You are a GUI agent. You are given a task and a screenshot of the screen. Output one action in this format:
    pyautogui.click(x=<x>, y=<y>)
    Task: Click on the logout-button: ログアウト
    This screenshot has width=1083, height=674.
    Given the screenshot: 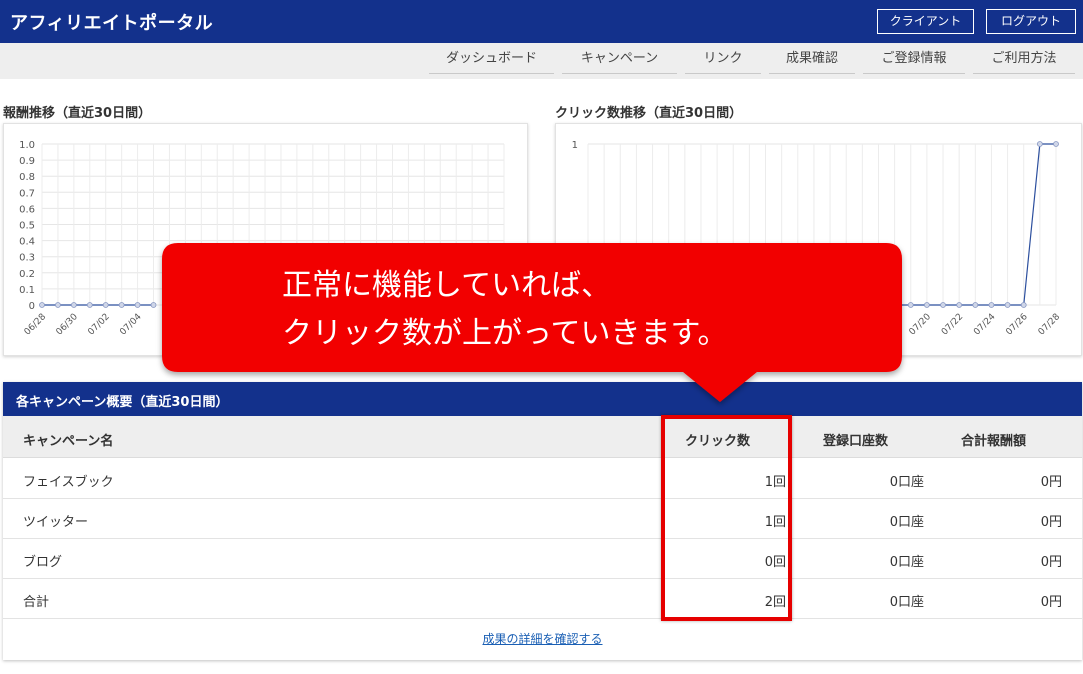 What is the action you would take?
    pyautogui.click(x=1031, y=21)
    